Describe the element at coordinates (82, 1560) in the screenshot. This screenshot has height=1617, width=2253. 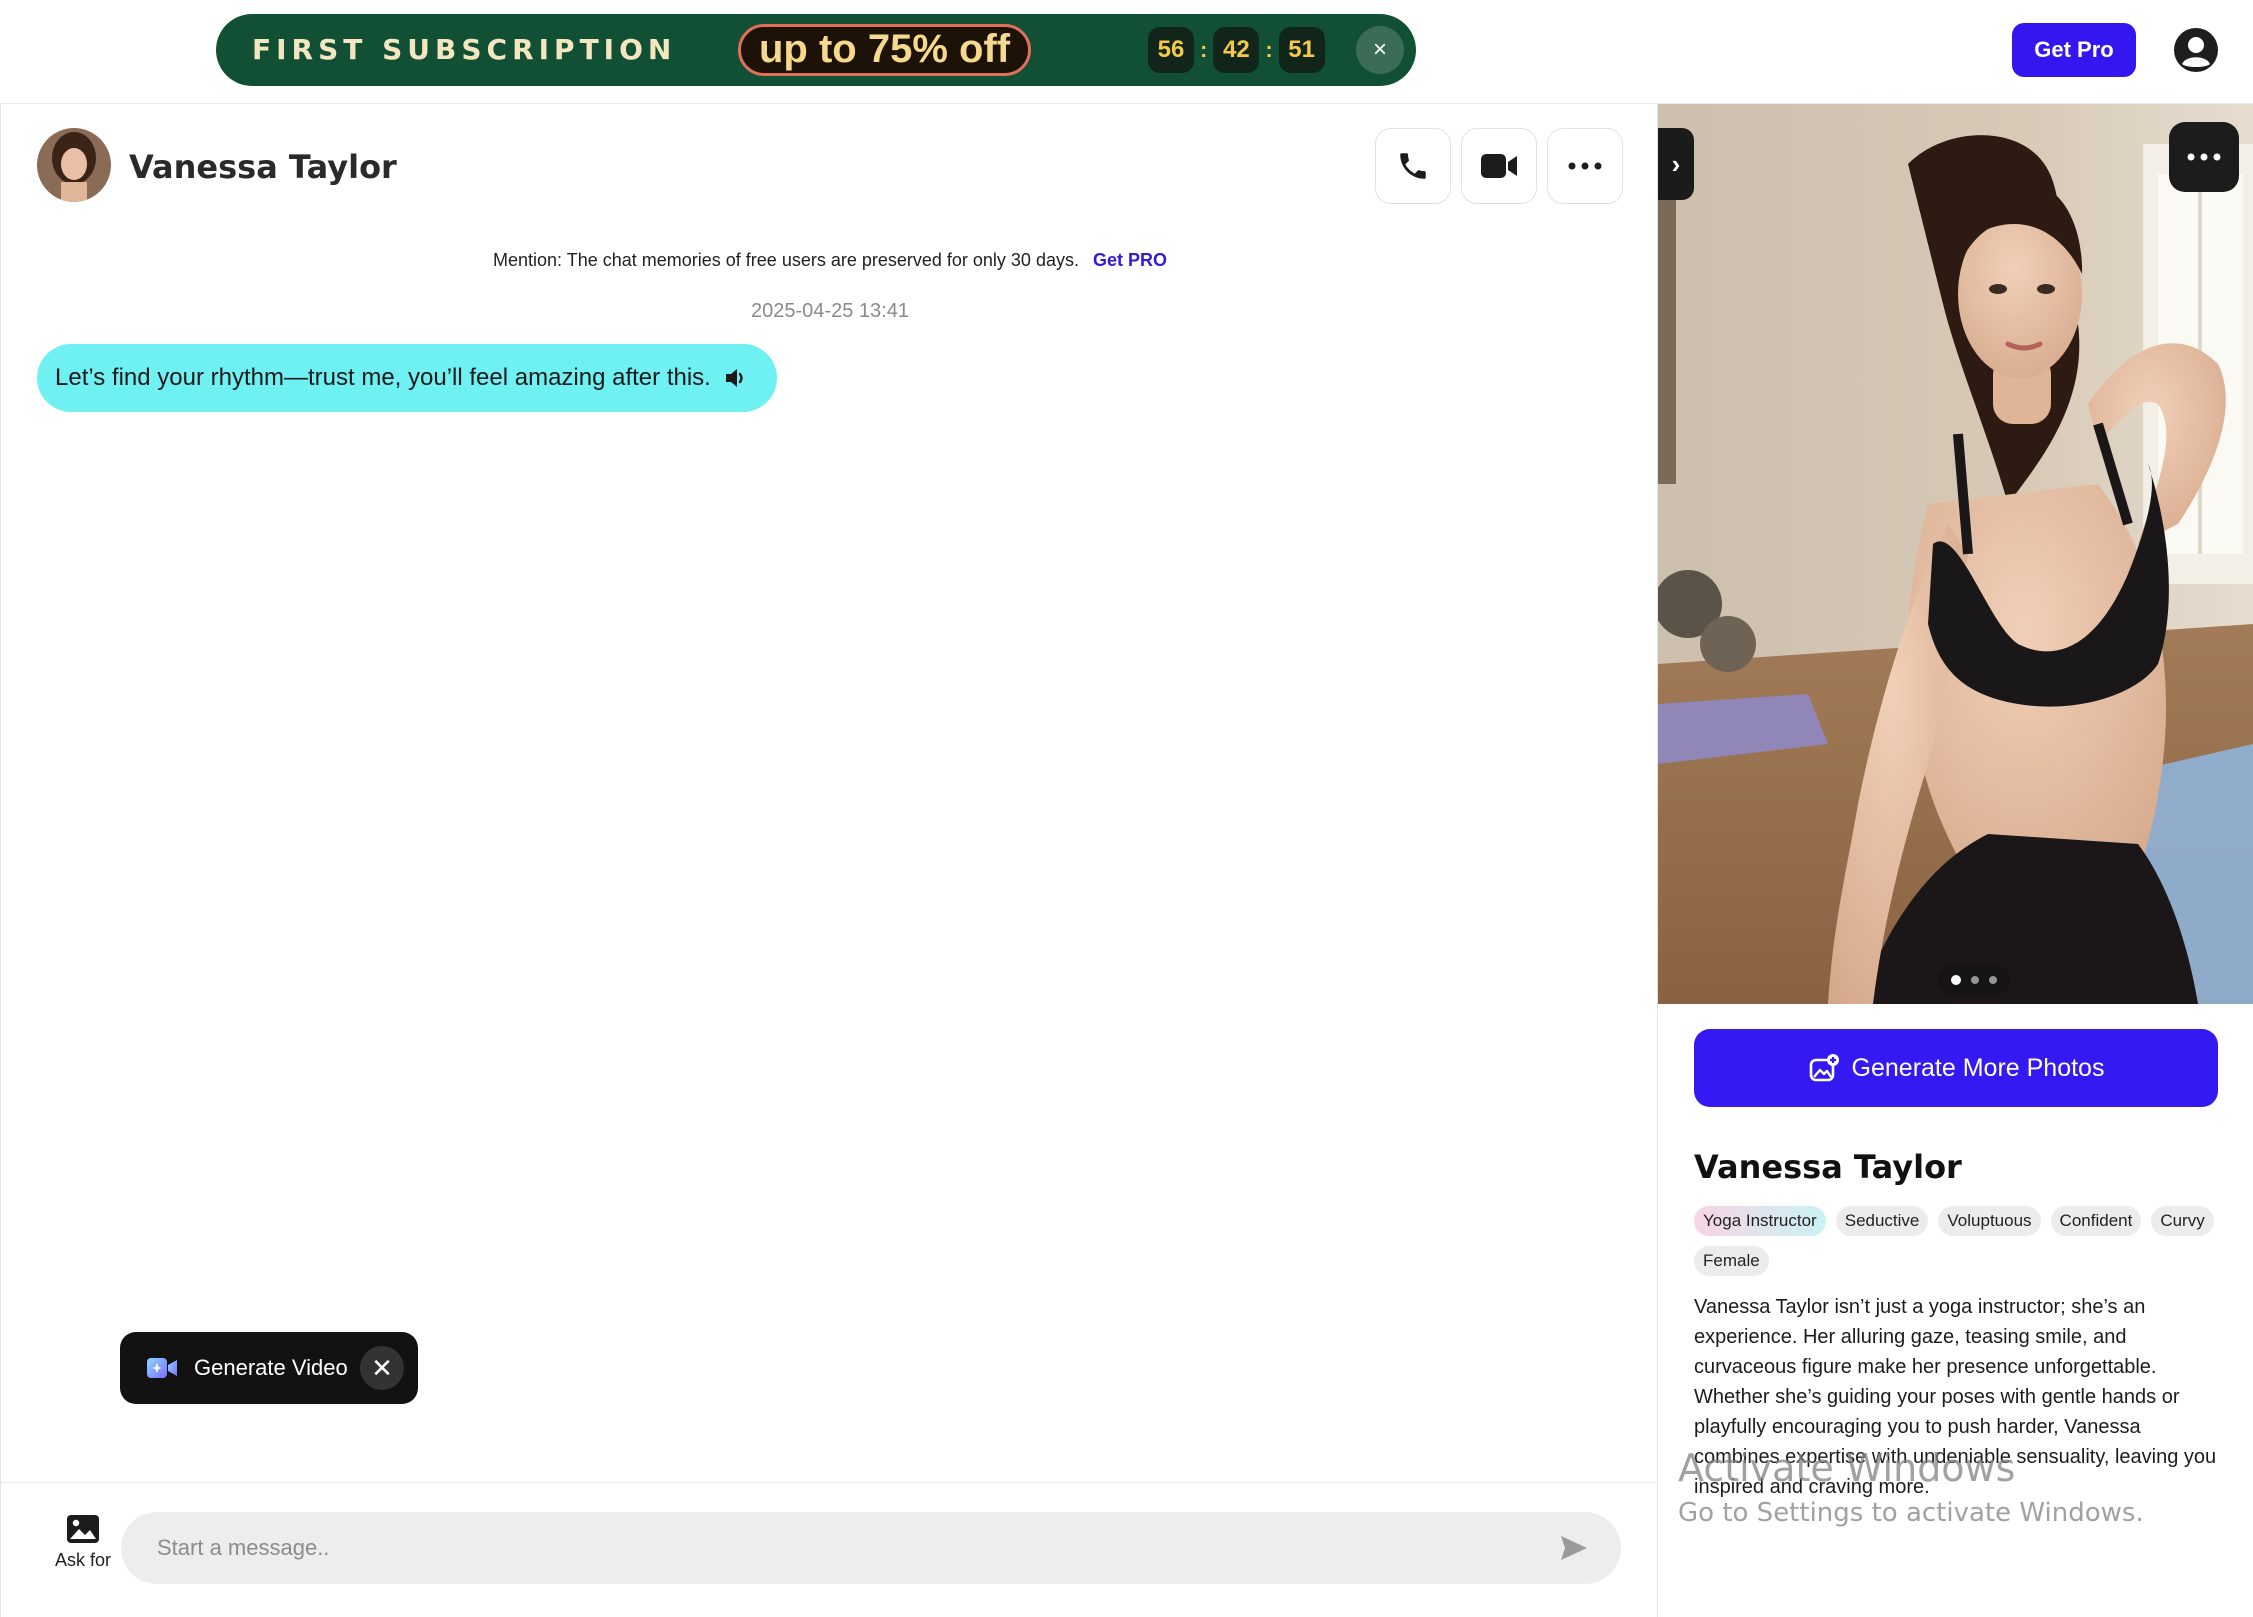
I see `ask-for-label: Ask for` at that location.